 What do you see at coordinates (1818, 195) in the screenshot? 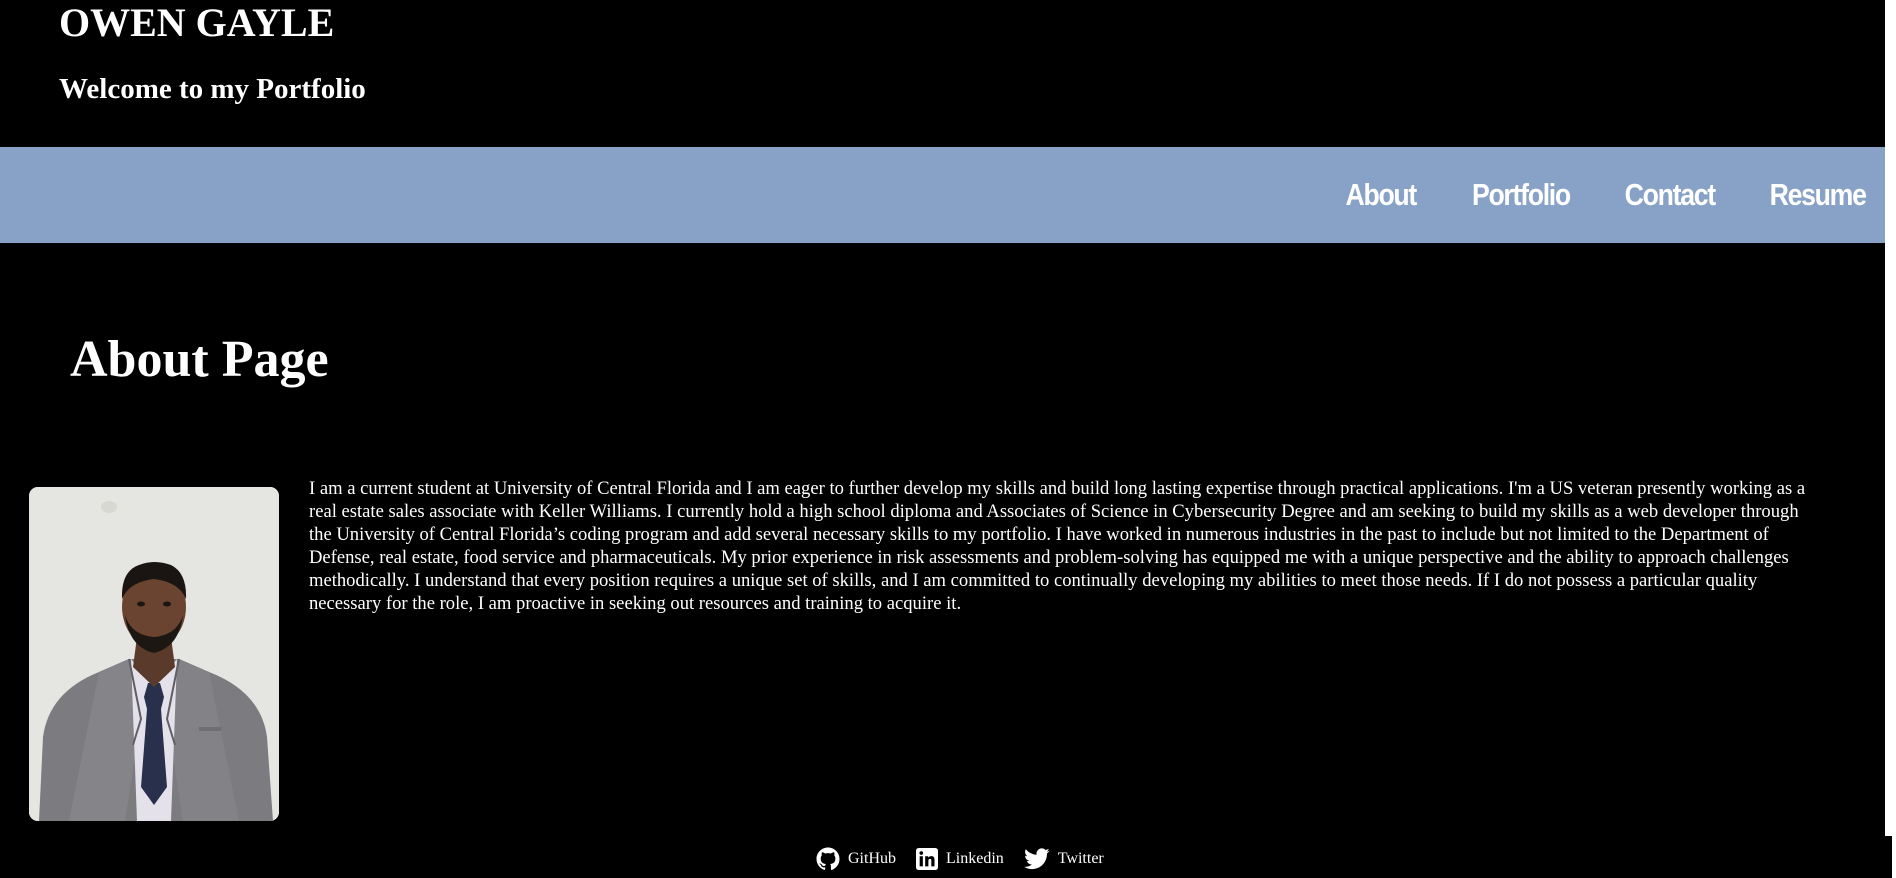
I see `nav-link-resume: Resume` at bounding box center [1818, 195].